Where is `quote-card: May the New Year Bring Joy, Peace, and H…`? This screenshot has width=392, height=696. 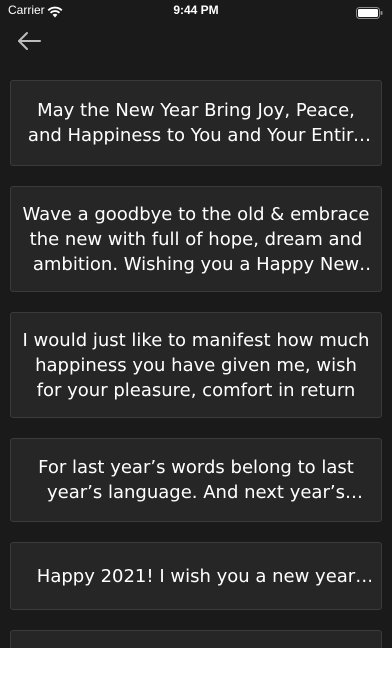
quote-card: May the New Year Bring Joy, Peace, and H… is located at coordinates (196, 123).